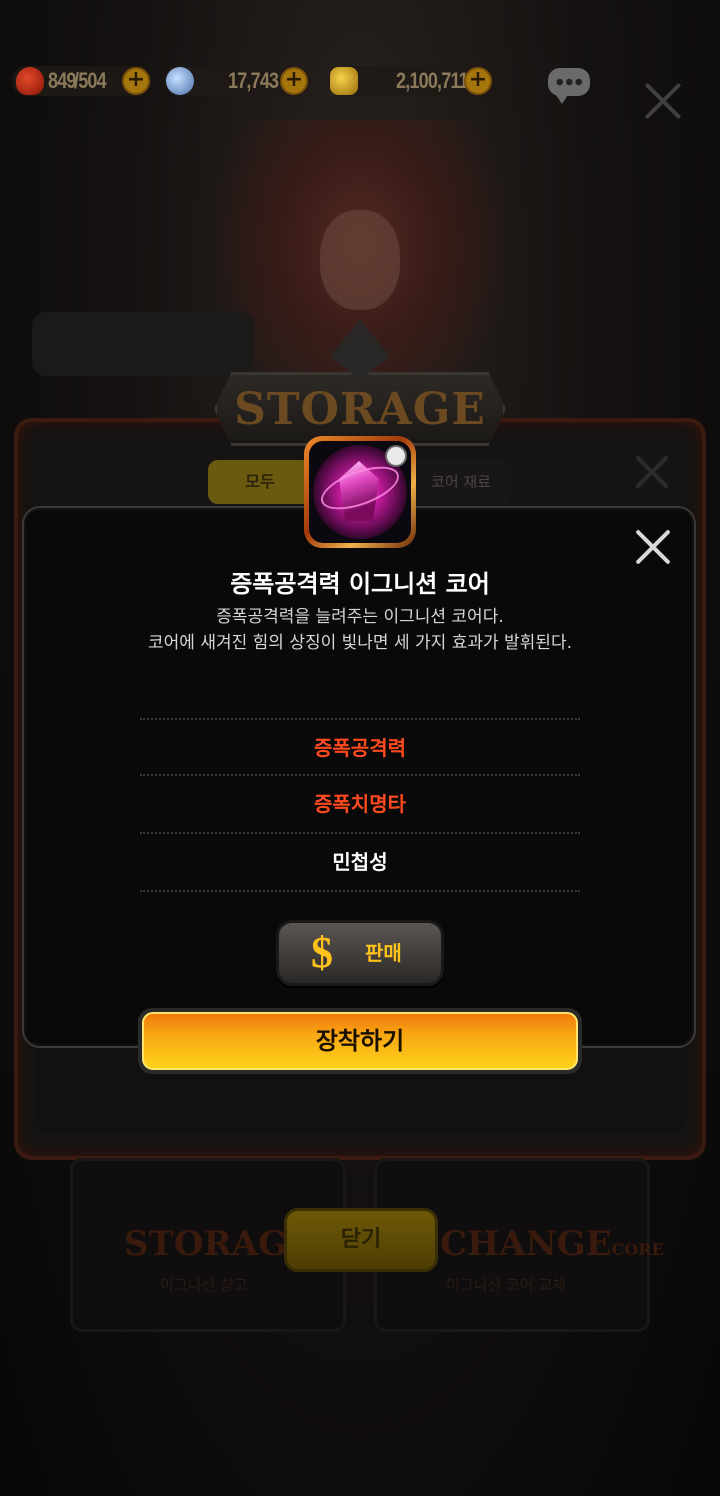 The width and height of the screenshot is (720, 1496). I want to click on storage-close-icon, so click(652, 472).